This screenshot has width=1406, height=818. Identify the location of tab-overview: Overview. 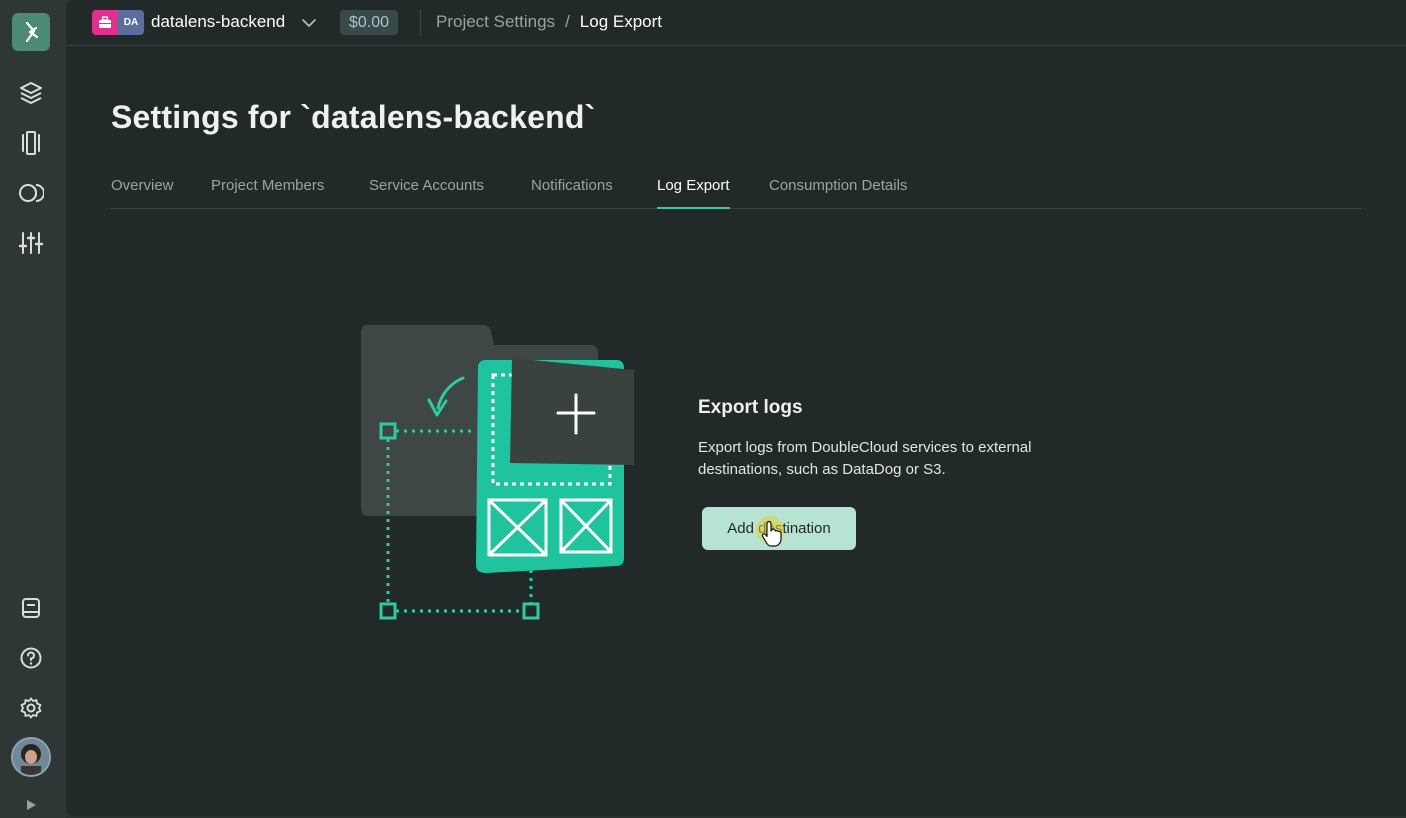
(142, 193).